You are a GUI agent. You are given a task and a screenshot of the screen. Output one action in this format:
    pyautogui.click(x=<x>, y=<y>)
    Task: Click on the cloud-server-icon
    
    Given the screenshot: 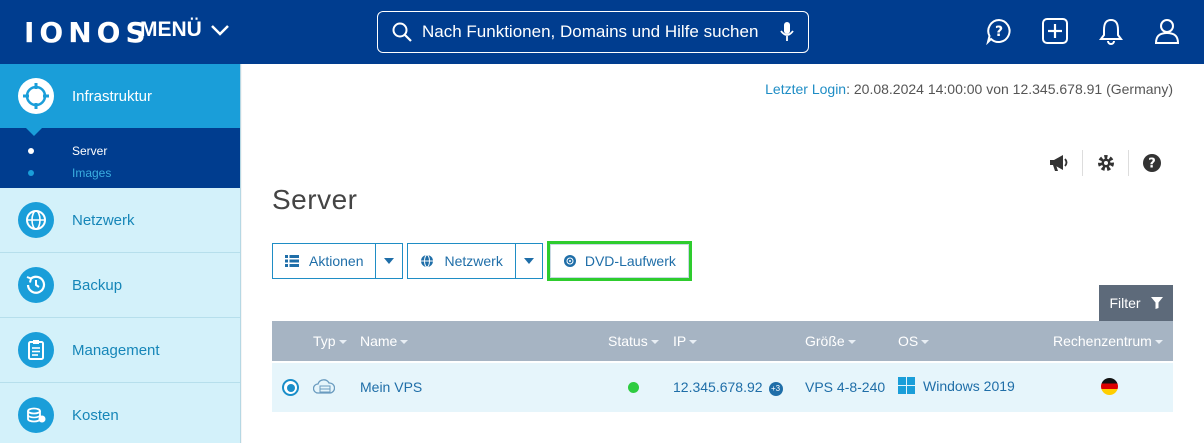 What is the action you would take?
    pyautogui.click(x=324, y=388)
    